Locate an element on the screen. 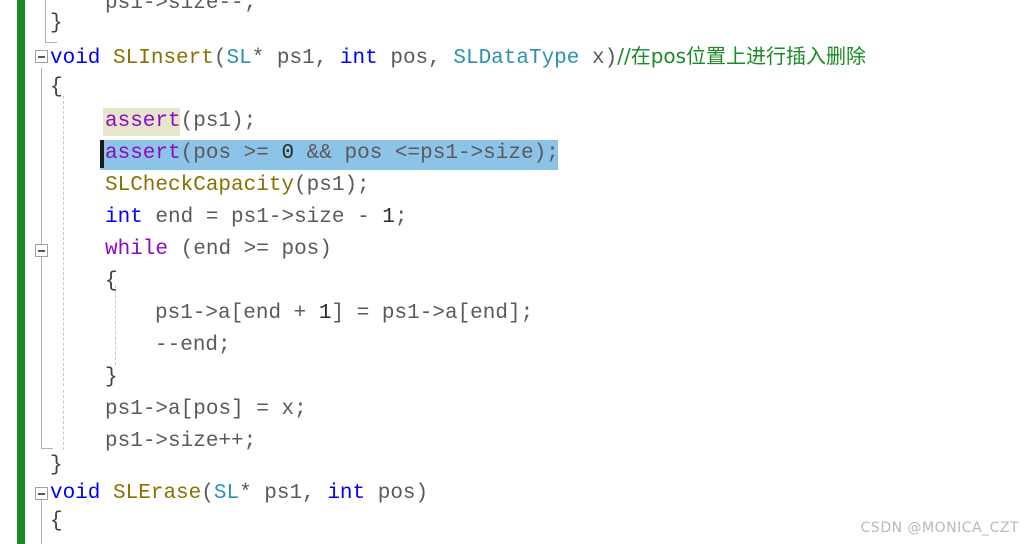  code-line-text: int end = ps1->size - 1; is located at coordinates (256, 218).